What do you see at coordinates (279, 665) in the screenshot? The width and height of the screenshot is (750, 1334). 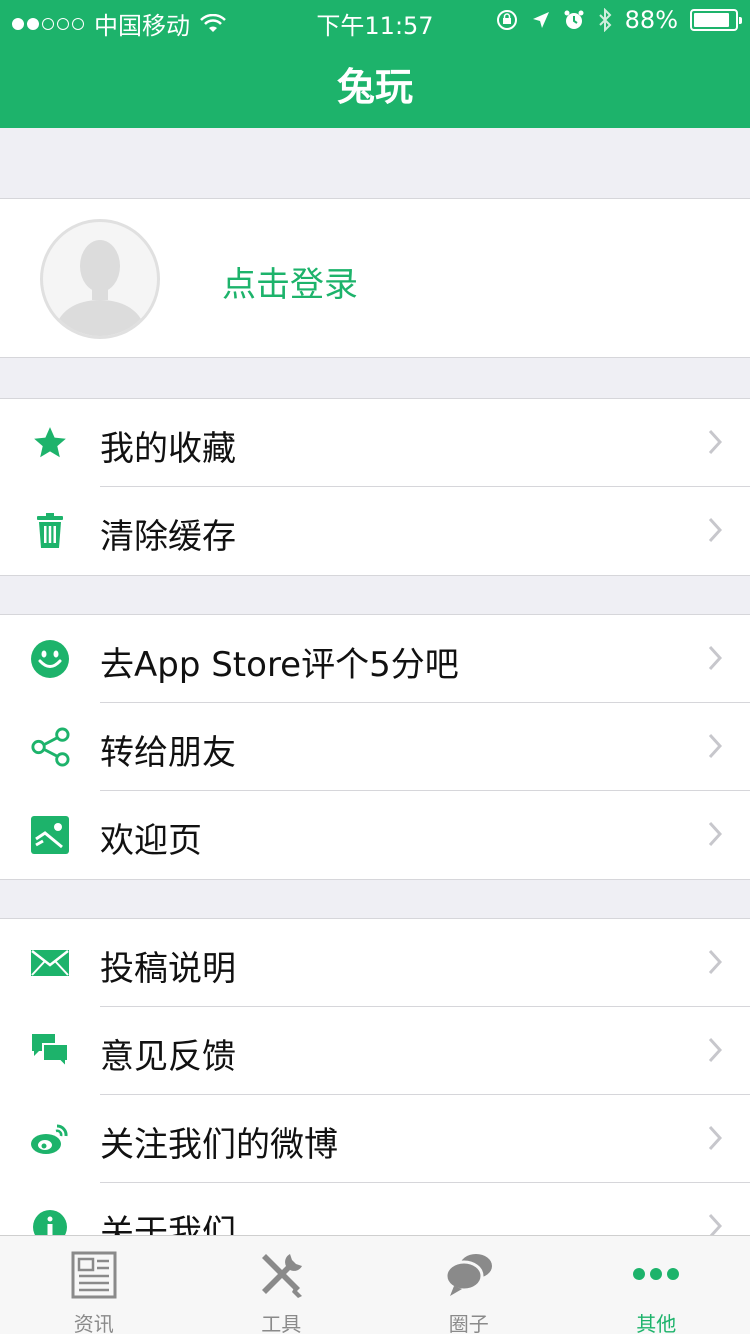 I see `menu-item-label: 去App Store评个5分吧` at bounding box center [279, 665].